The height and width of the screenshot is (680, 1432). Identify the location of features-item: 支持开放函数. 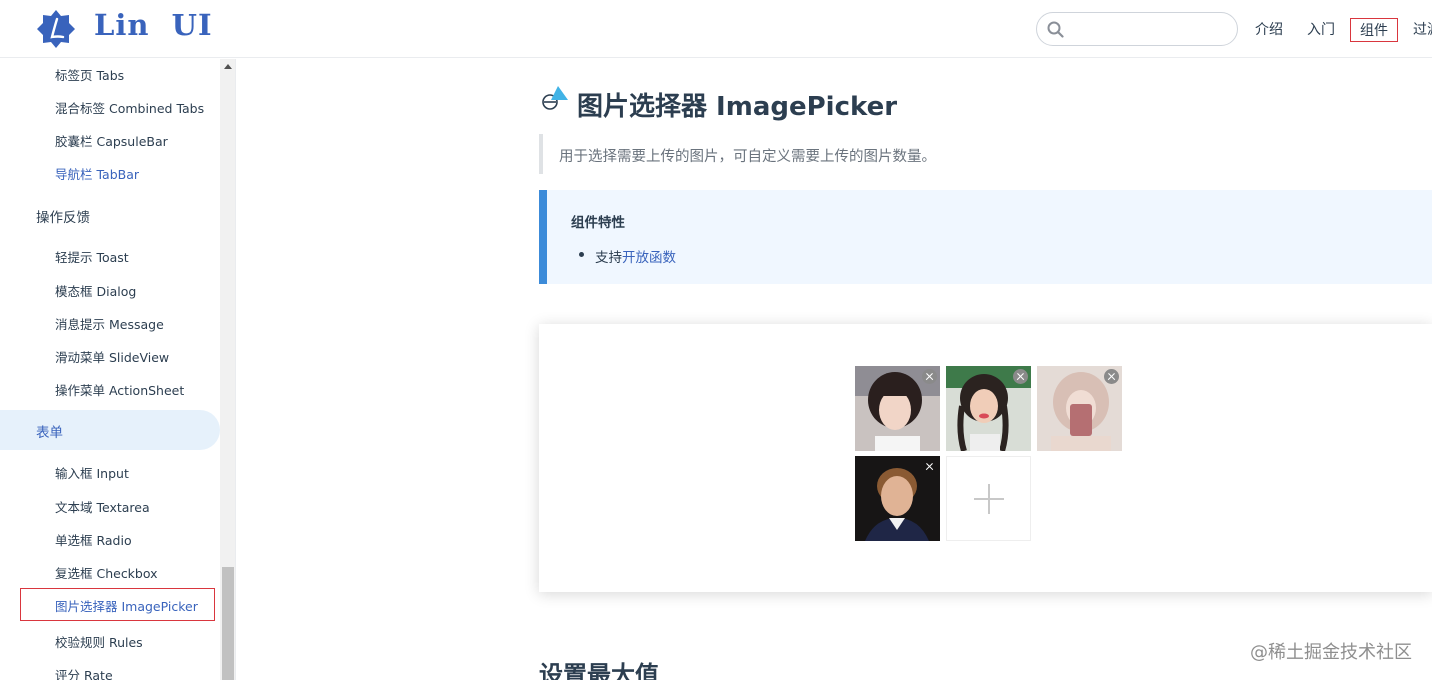
(635, 256).